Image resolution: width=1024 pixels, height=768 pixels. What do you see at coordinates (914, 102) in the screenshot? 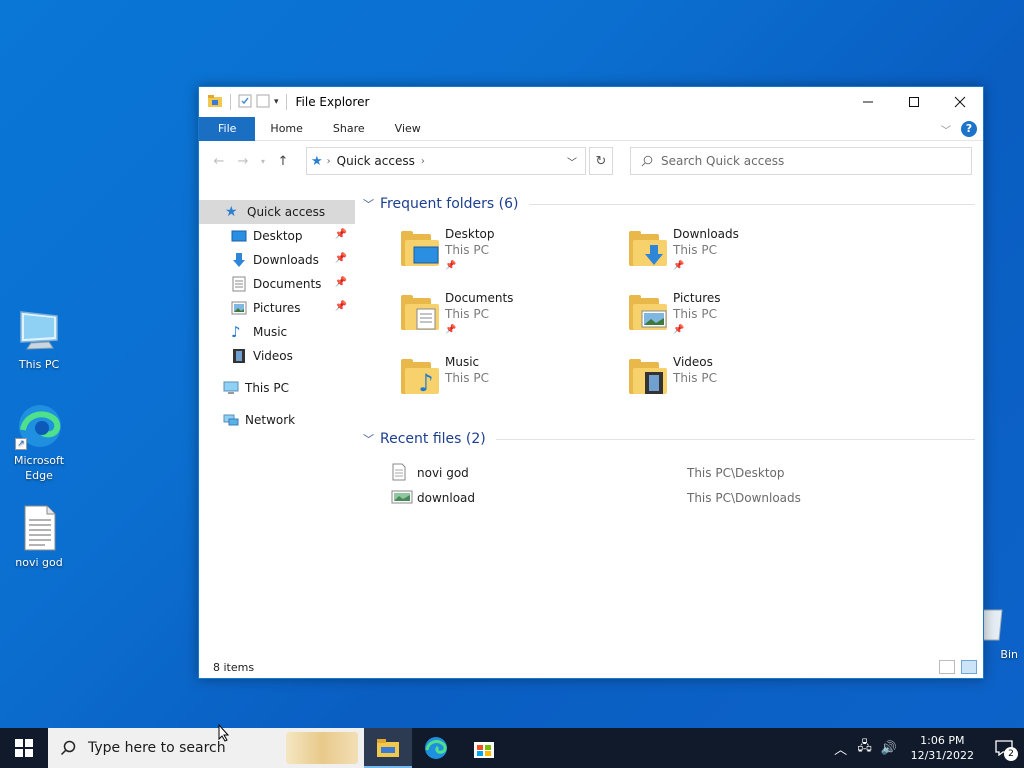
I see `maximize-button` at bounding box center [914, 102].